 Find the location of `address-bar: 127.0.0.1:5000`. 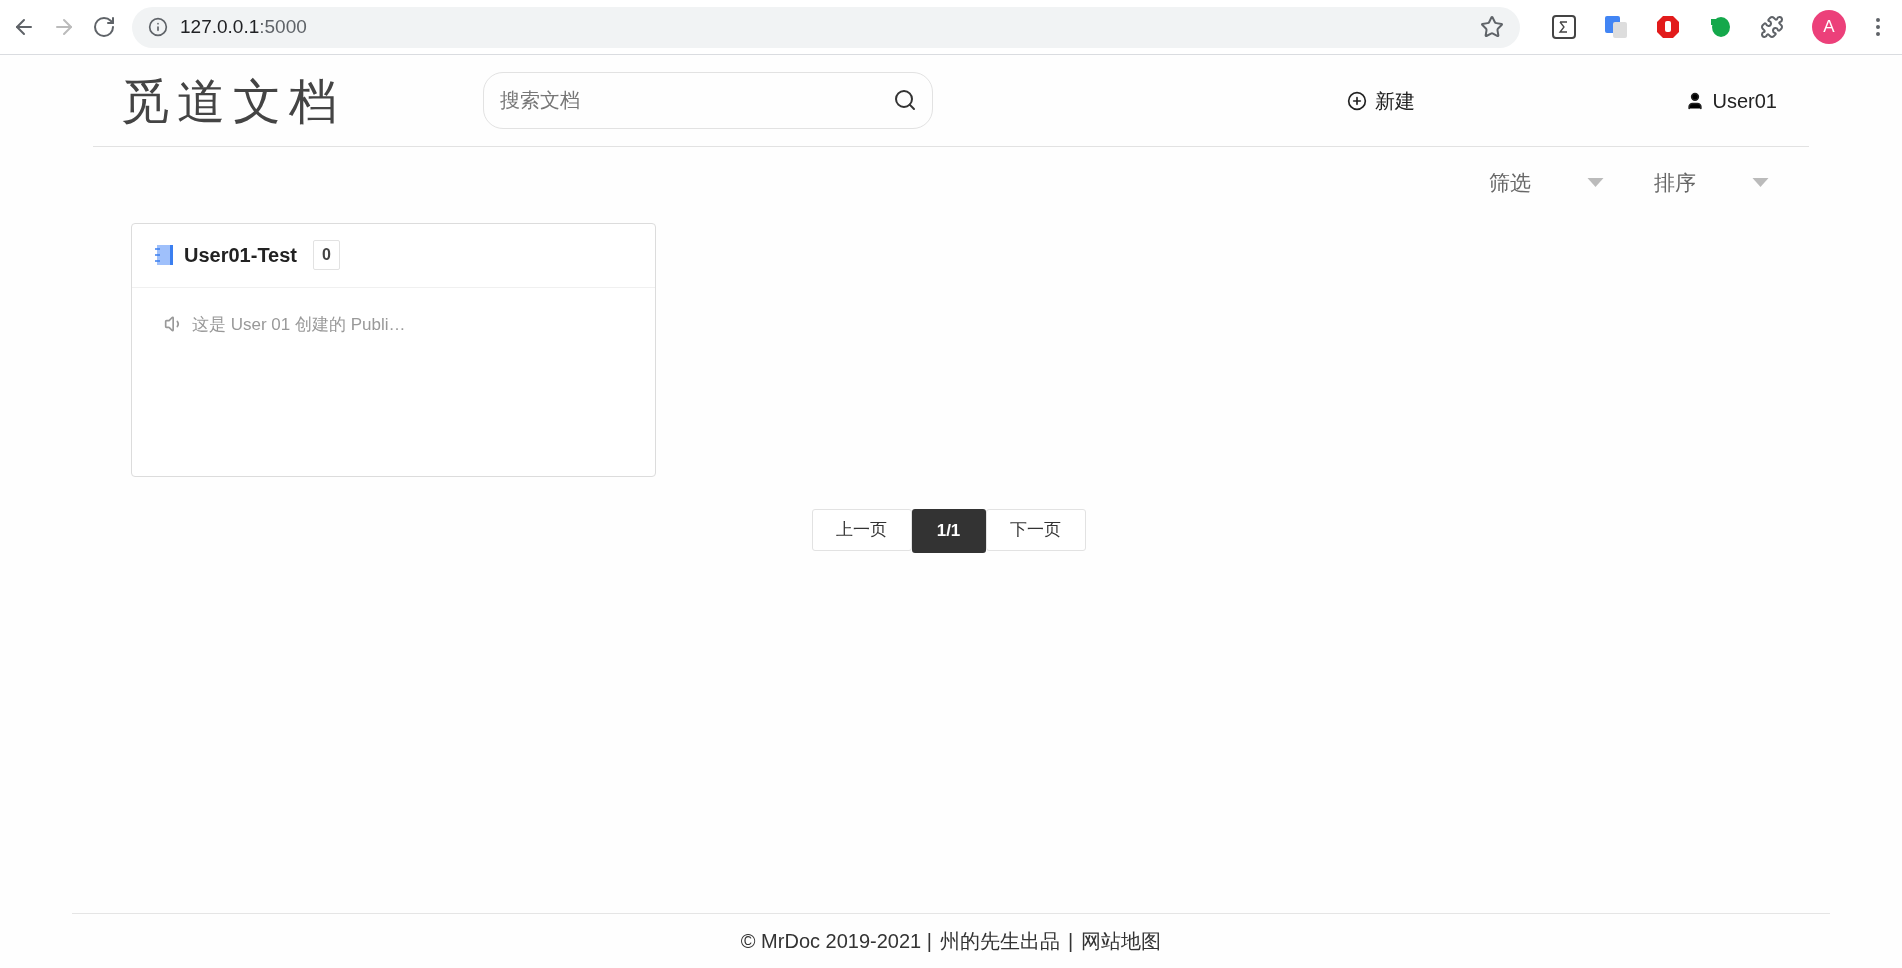

address-bar: 127.0.0.1:5000 is located at coordinates (826, 27).